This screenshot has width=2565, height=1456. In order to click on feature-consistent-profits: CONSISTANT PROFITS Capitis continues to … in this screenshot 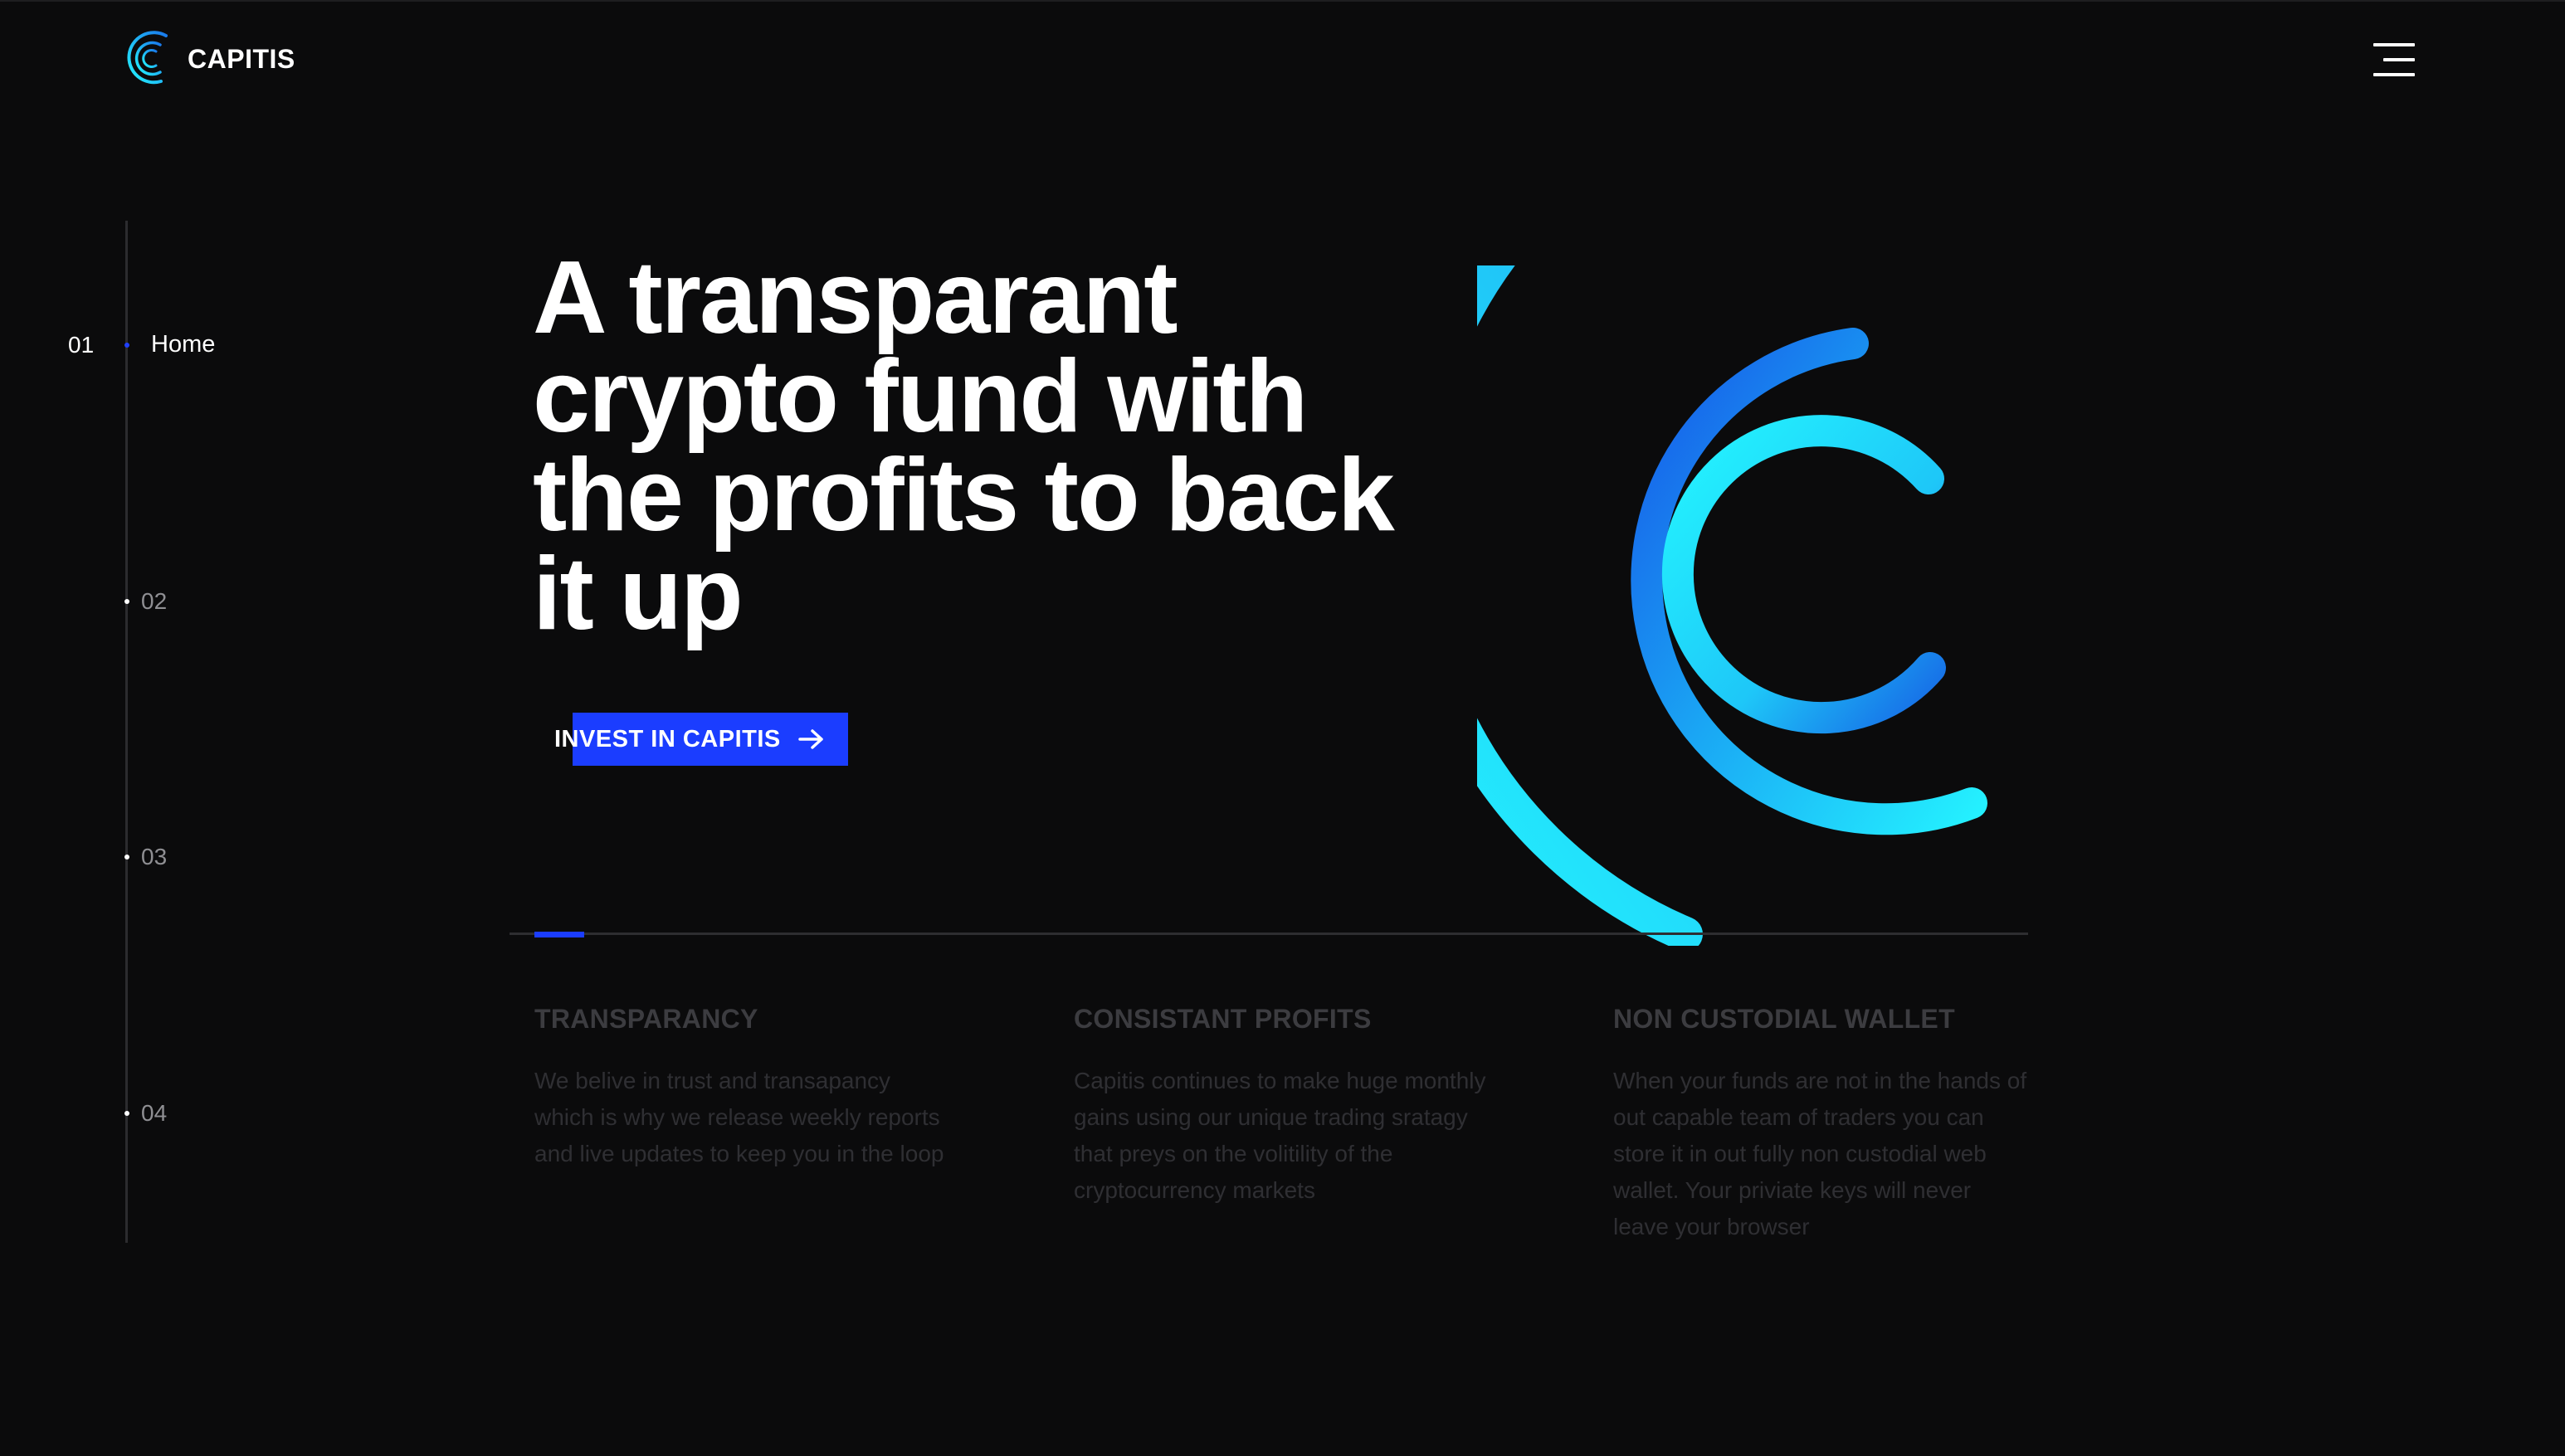, I will do `click(1281, 1106)`.